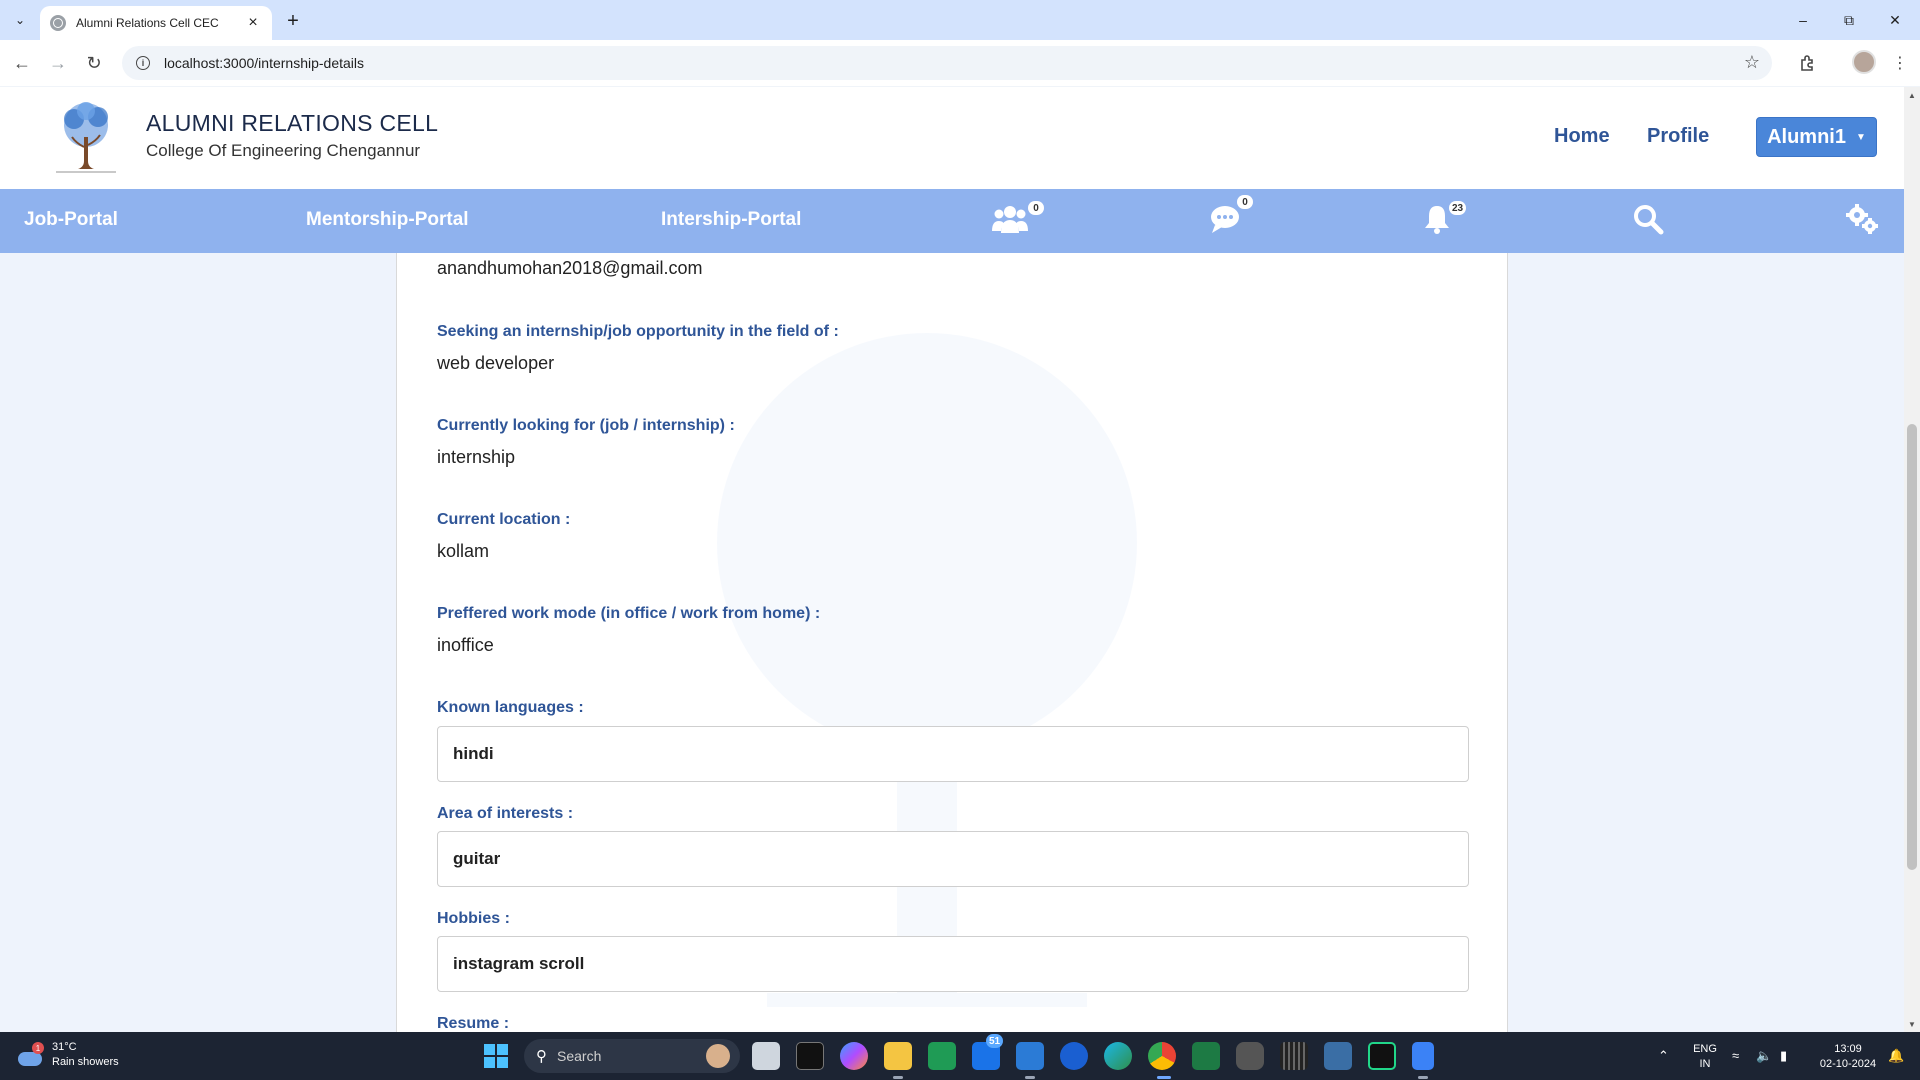 Image resolution: width=1920 pixels, height=1080 pixels. Describe the element at coordinates (1912, 95) in the screenshot. I see `scroll-up-arrow-icon: ▲` at that location.